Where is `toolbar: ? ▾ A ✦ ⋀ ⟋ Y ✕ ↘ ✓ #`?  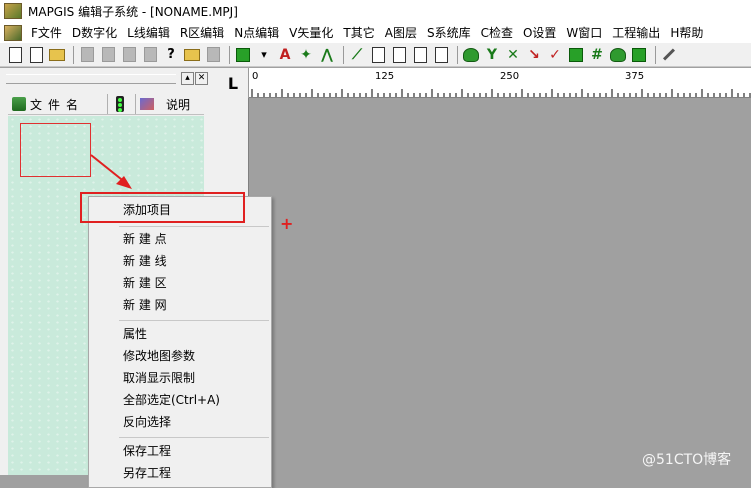 toolbar: ? ▾ A ✦ ⋀ ⟋ Y ✕ ↘ ✓ # is located at coordinates (375, 55).